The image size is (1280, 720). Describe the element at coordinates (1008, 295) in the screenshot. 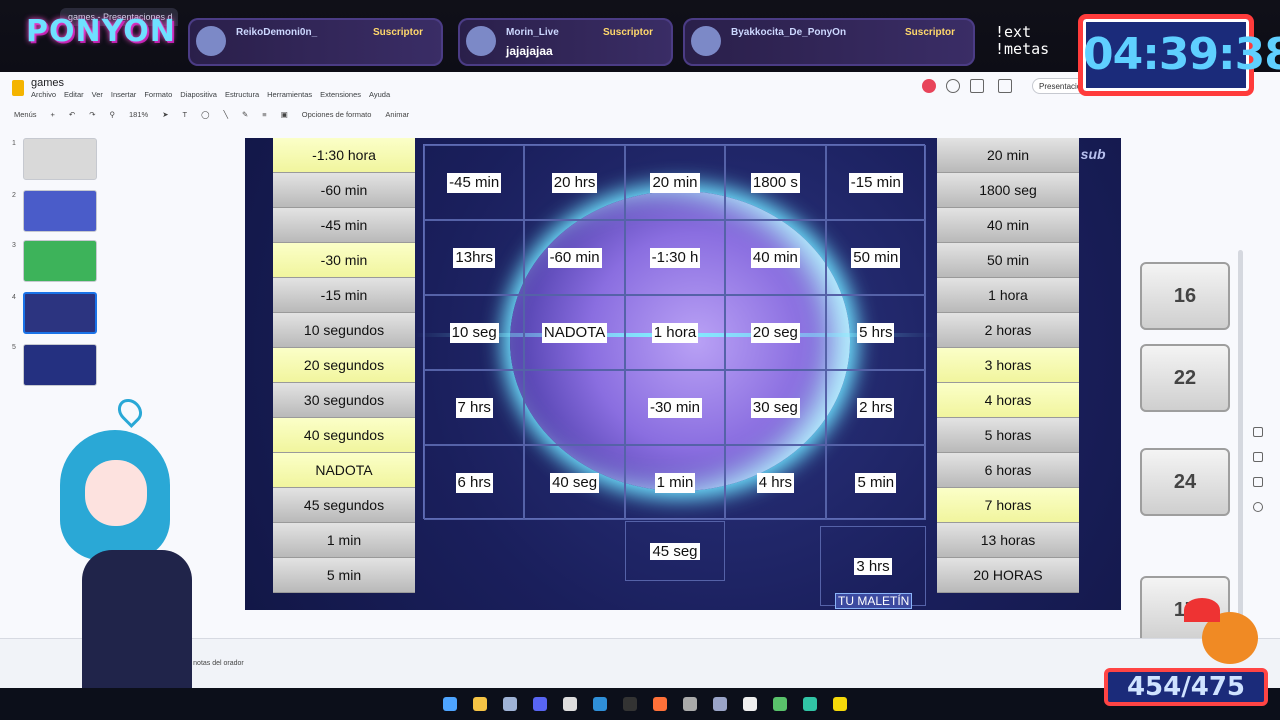

I see `list-item: 1 hora` at that location.